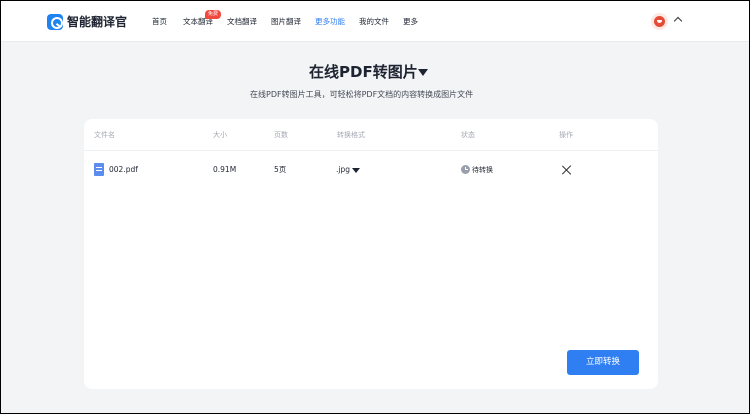  What do you see at coordinates (343, 170) in the screenshot?
I see `format-select: .jpg` at bounding box center [343, 170].